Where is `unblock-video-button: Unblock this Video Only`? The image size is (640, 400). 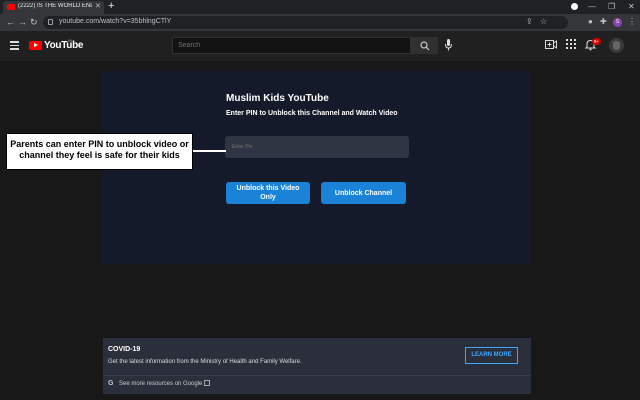 unblock-video-button: Unblock this Video Only is located at coordinates (268, 193).